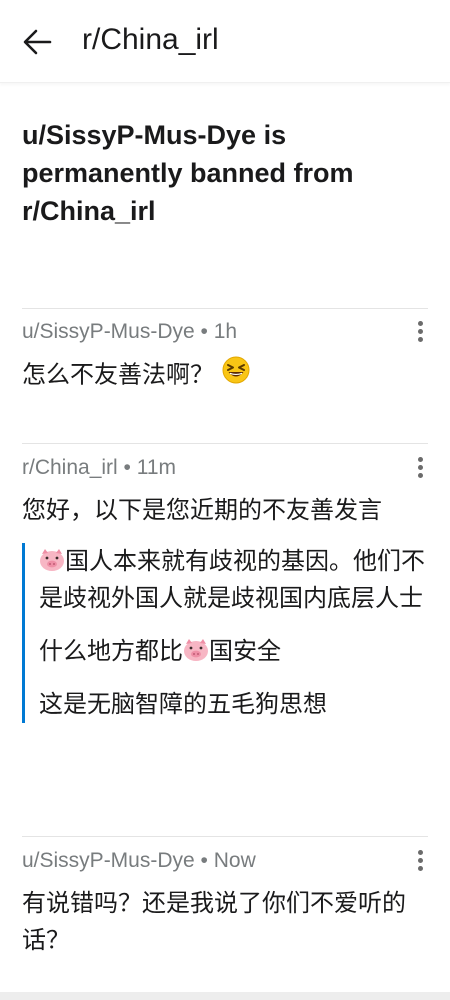  What do you see at coordinates (225, 41) in the screenshot?
I see `top-app-bar: r/China_irl` at bounding box center [225, 41].